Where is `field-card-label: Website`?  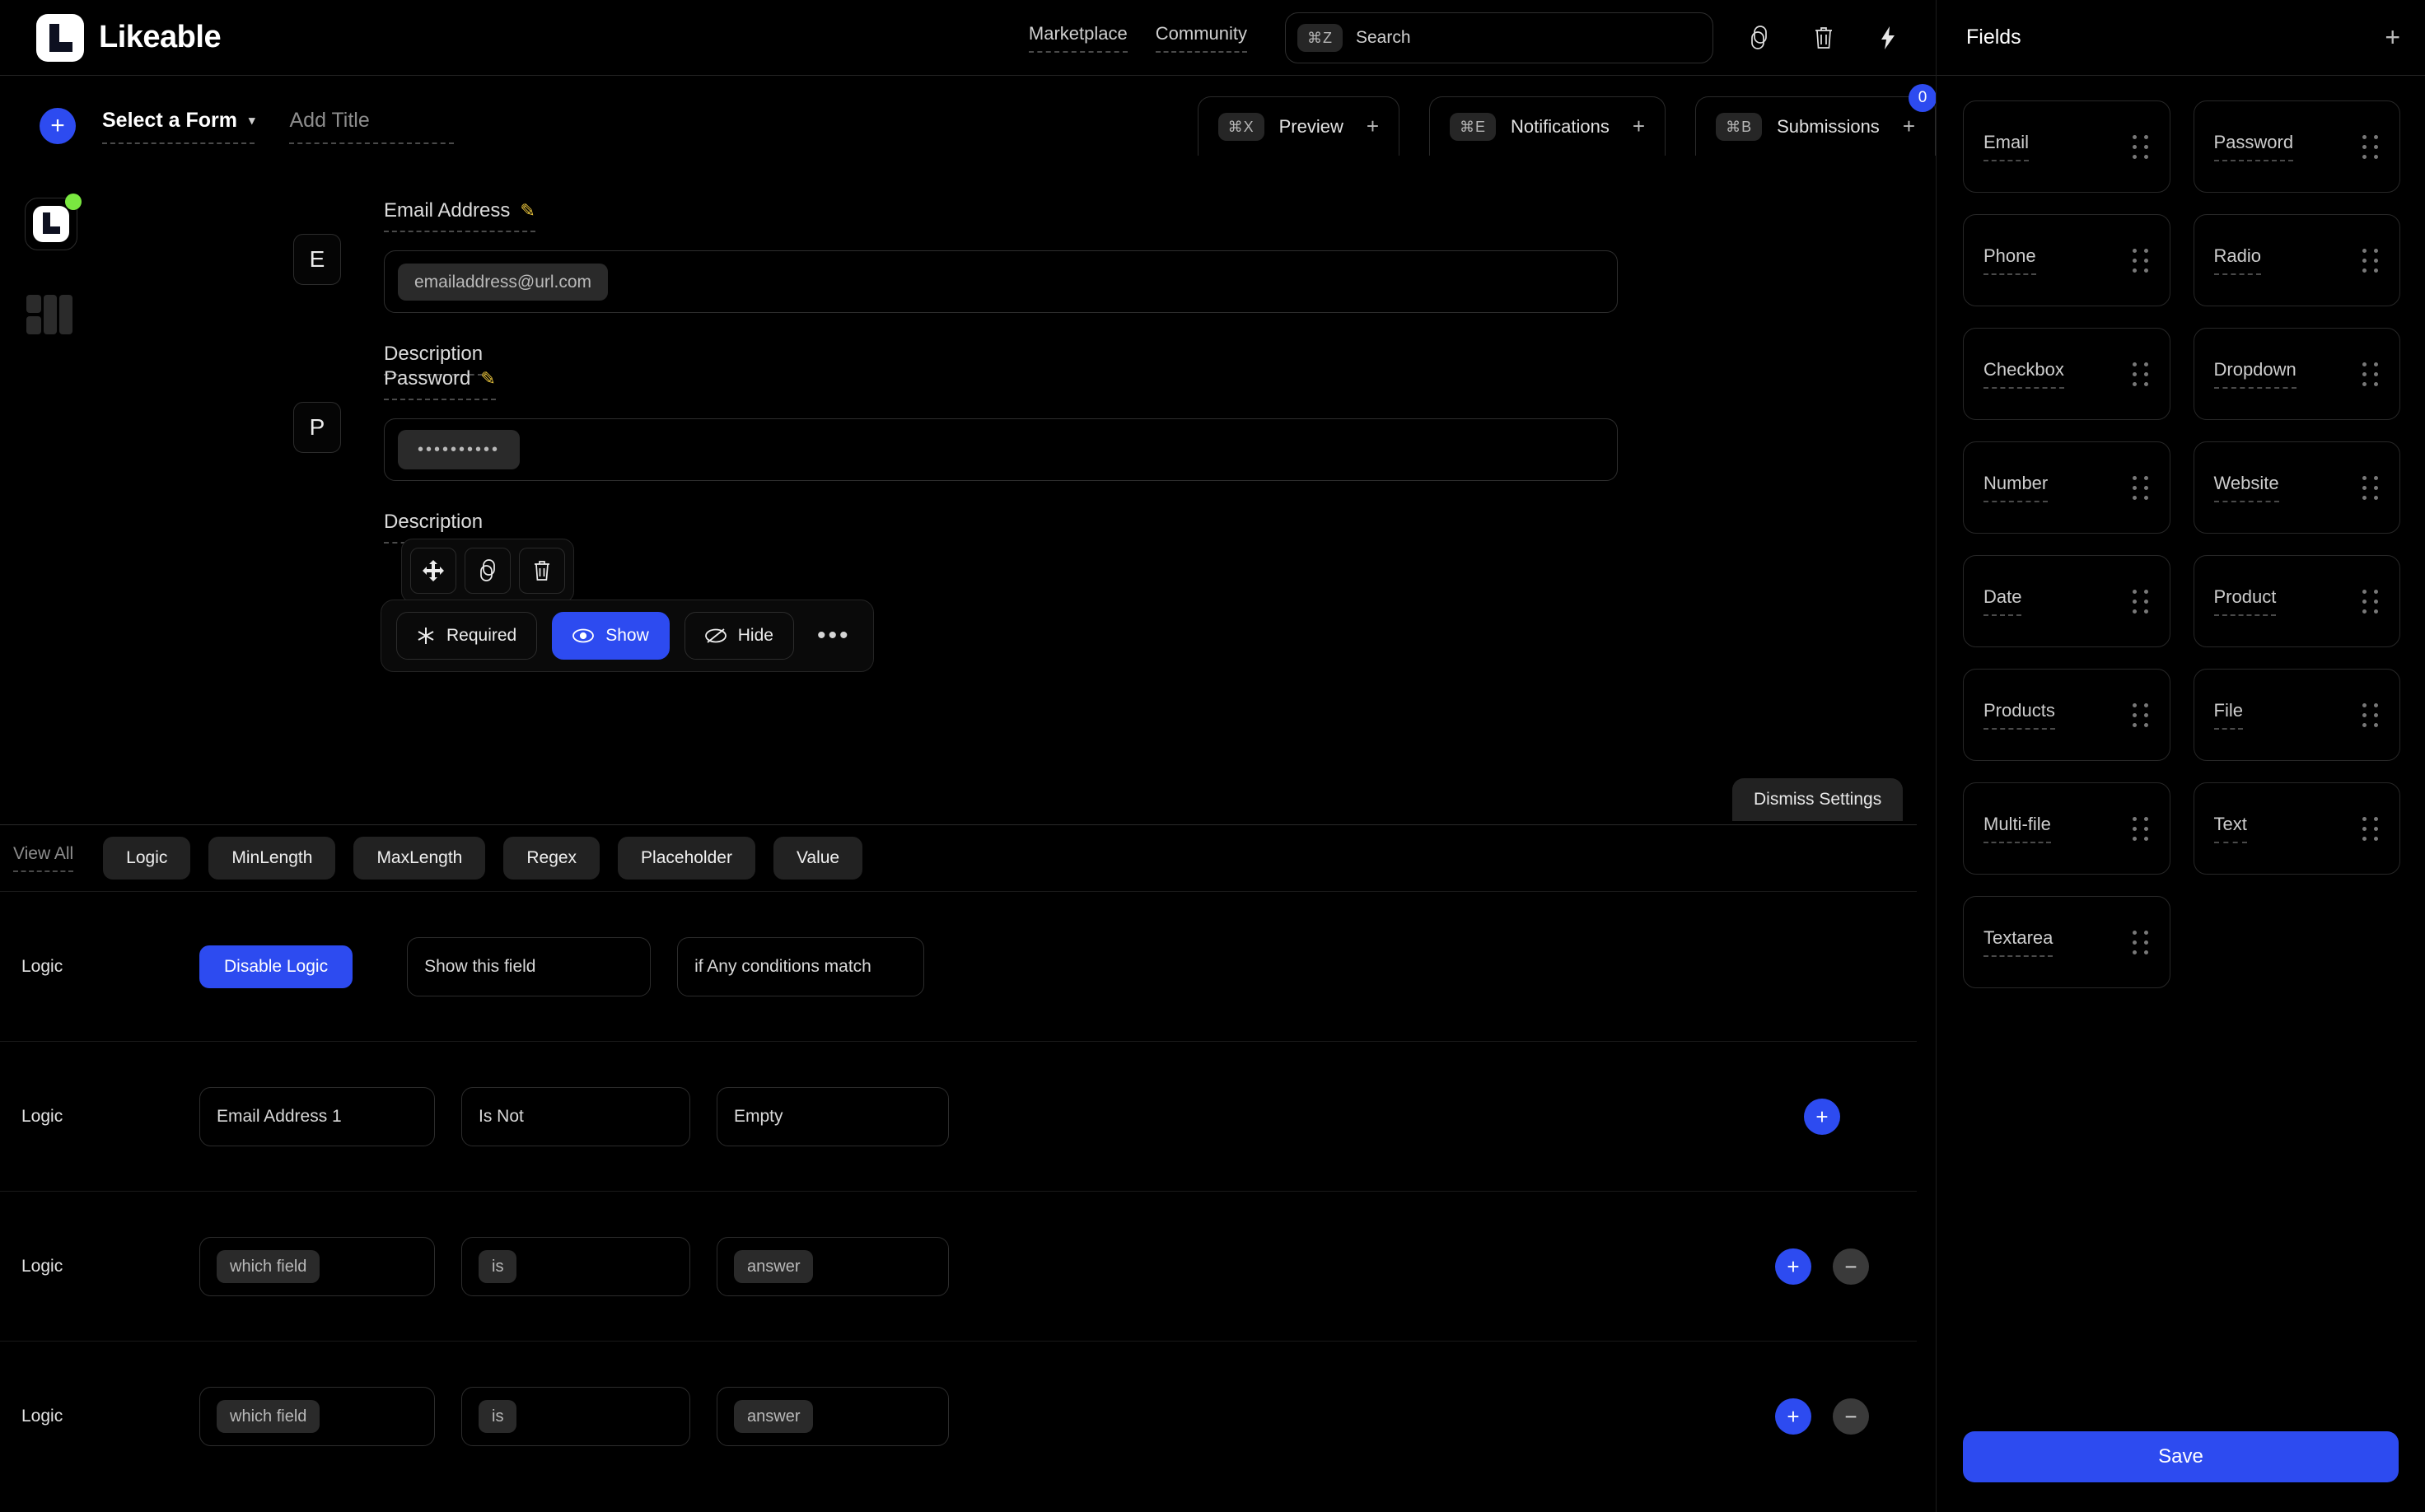
field-card-label: Website is located at coordinates (2246, 487).